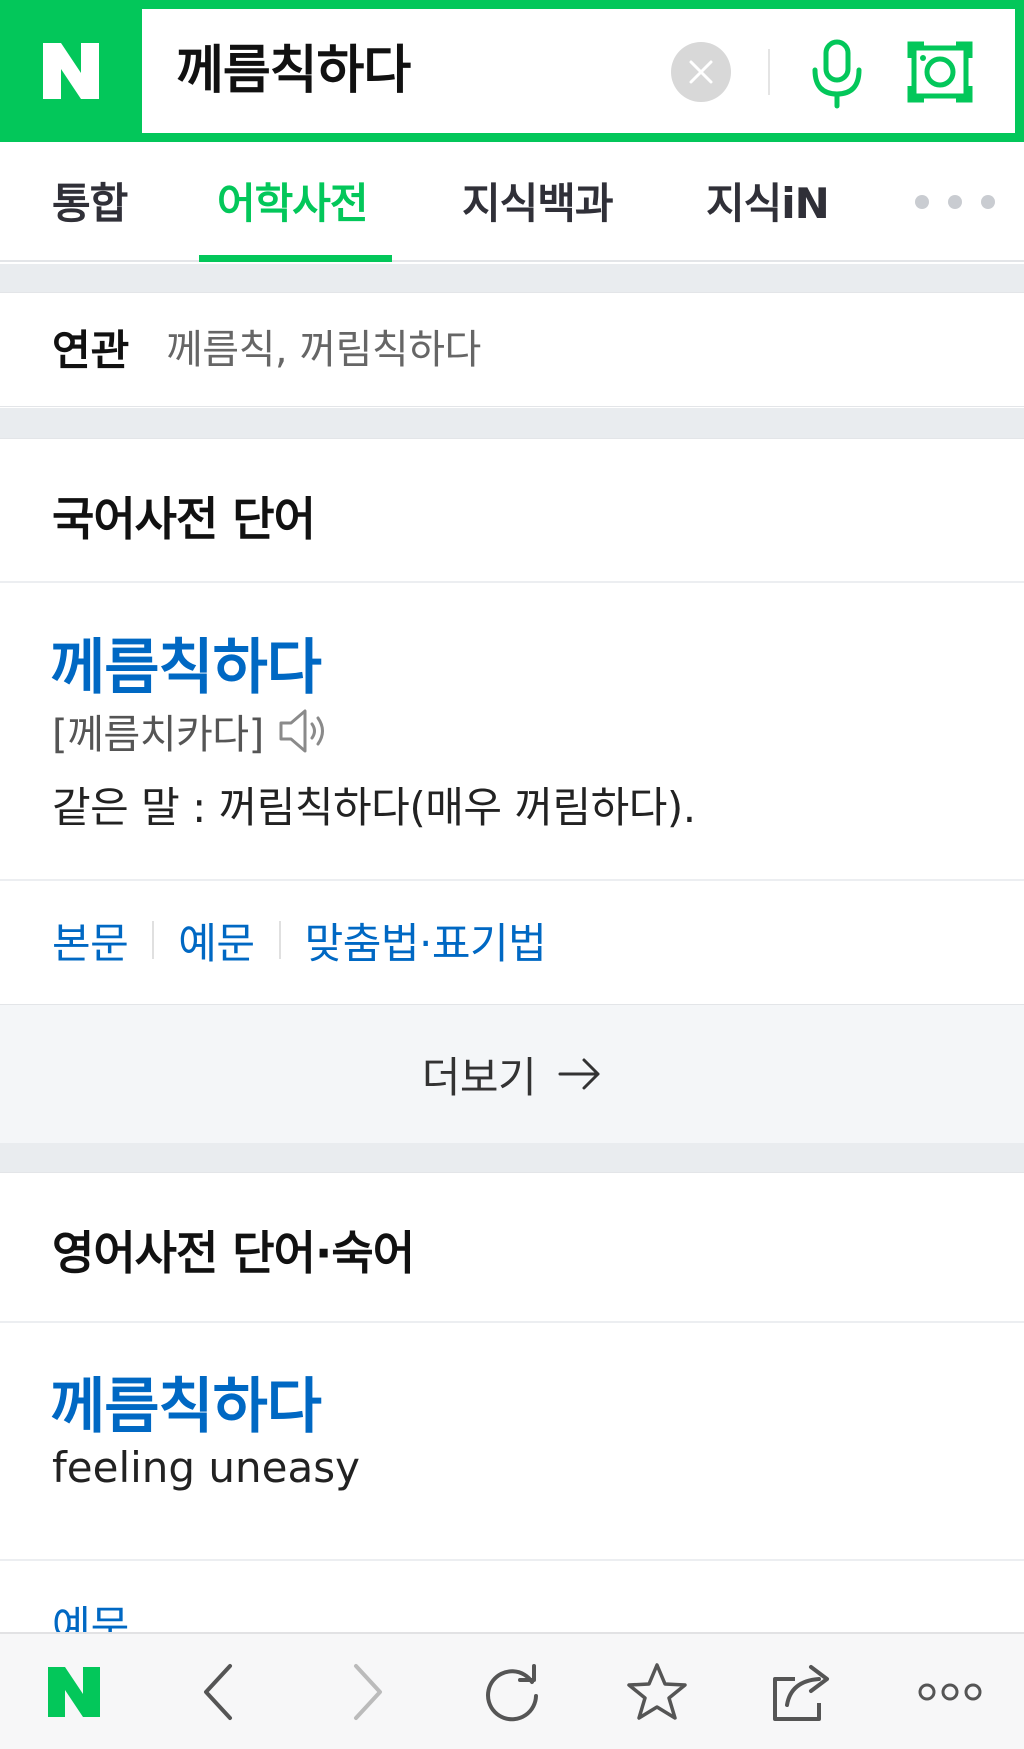 This screenshot has height=1749, width=1024. I want to click on more-results-button: 더보기, so click(512, 1073).